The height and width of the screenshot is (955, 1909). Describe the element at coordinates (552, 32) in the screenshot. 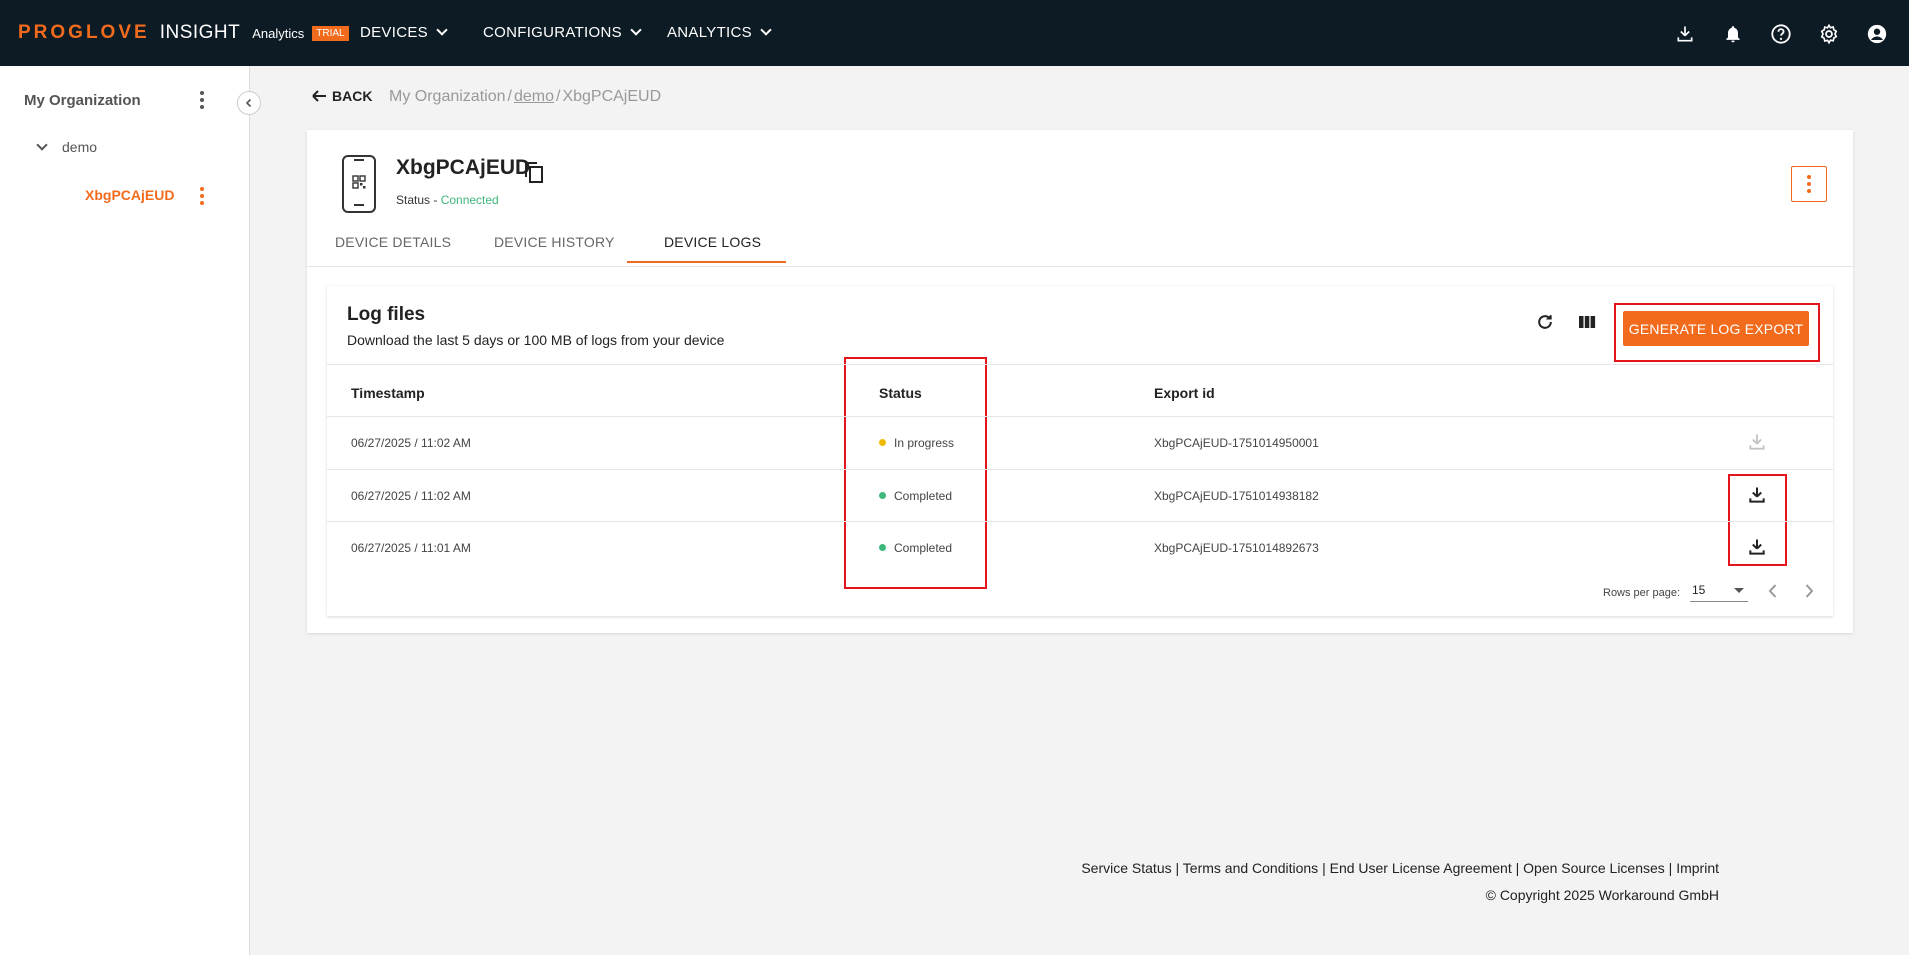

I see `nav-configurations-label: CONFIGURATIONS` at that location.